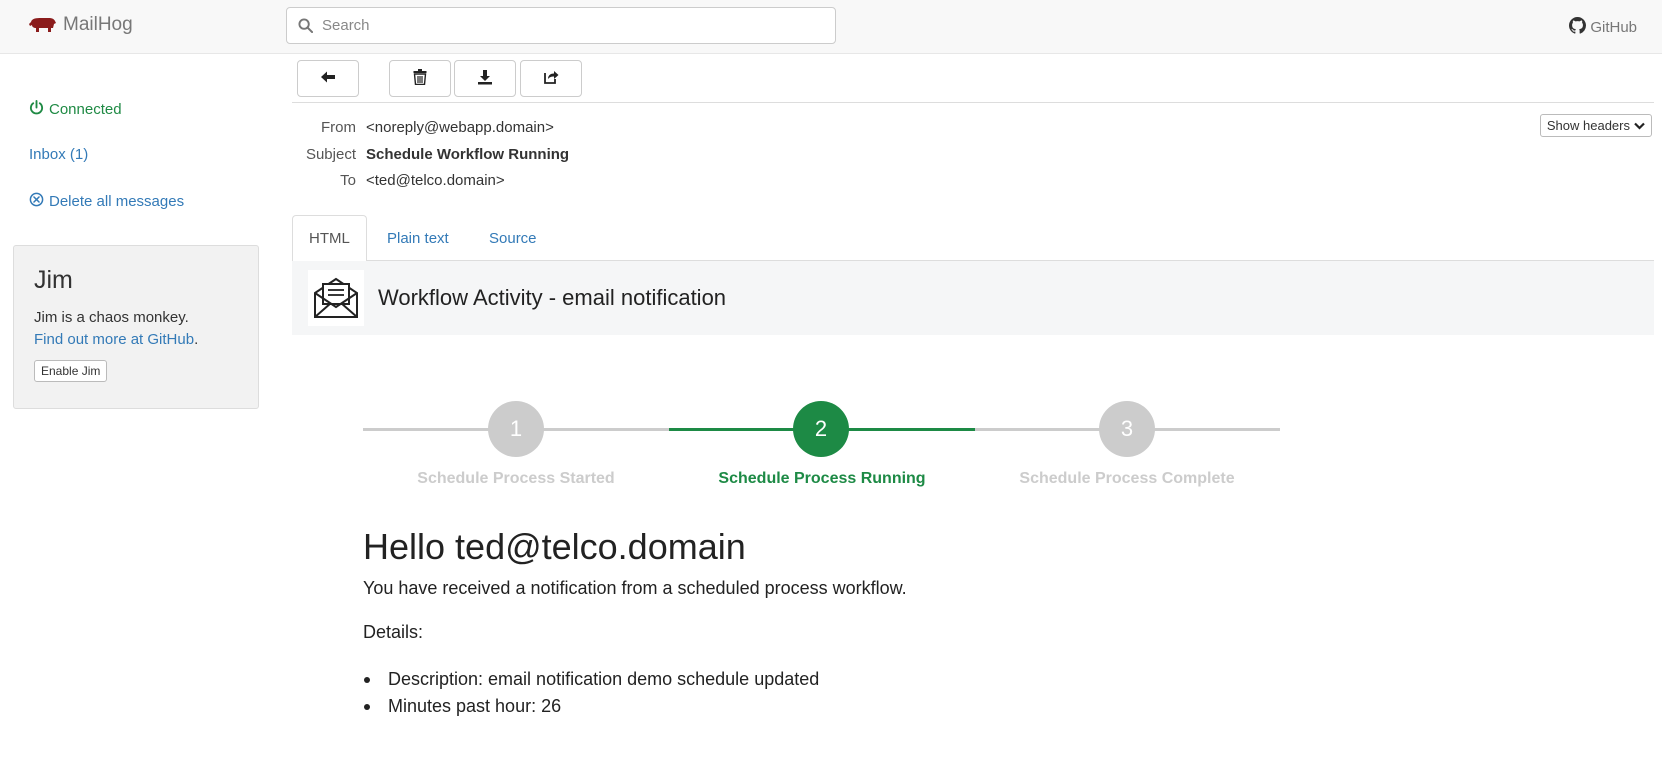 Image resolution: width=1662 pixels, height=760 pixels. What do you see at coordinates (348, 180) in the screenshot?
I see `to-label: To` at bounding box center [348, 180].